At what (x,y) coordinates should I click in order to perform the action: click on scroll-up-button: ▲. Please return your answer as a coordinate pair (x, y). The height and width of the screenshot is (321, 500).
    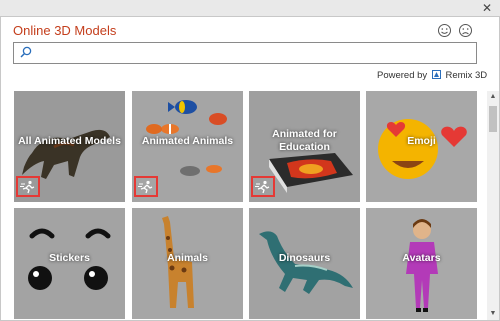
    Looking at the image, I should click on (493, 97).